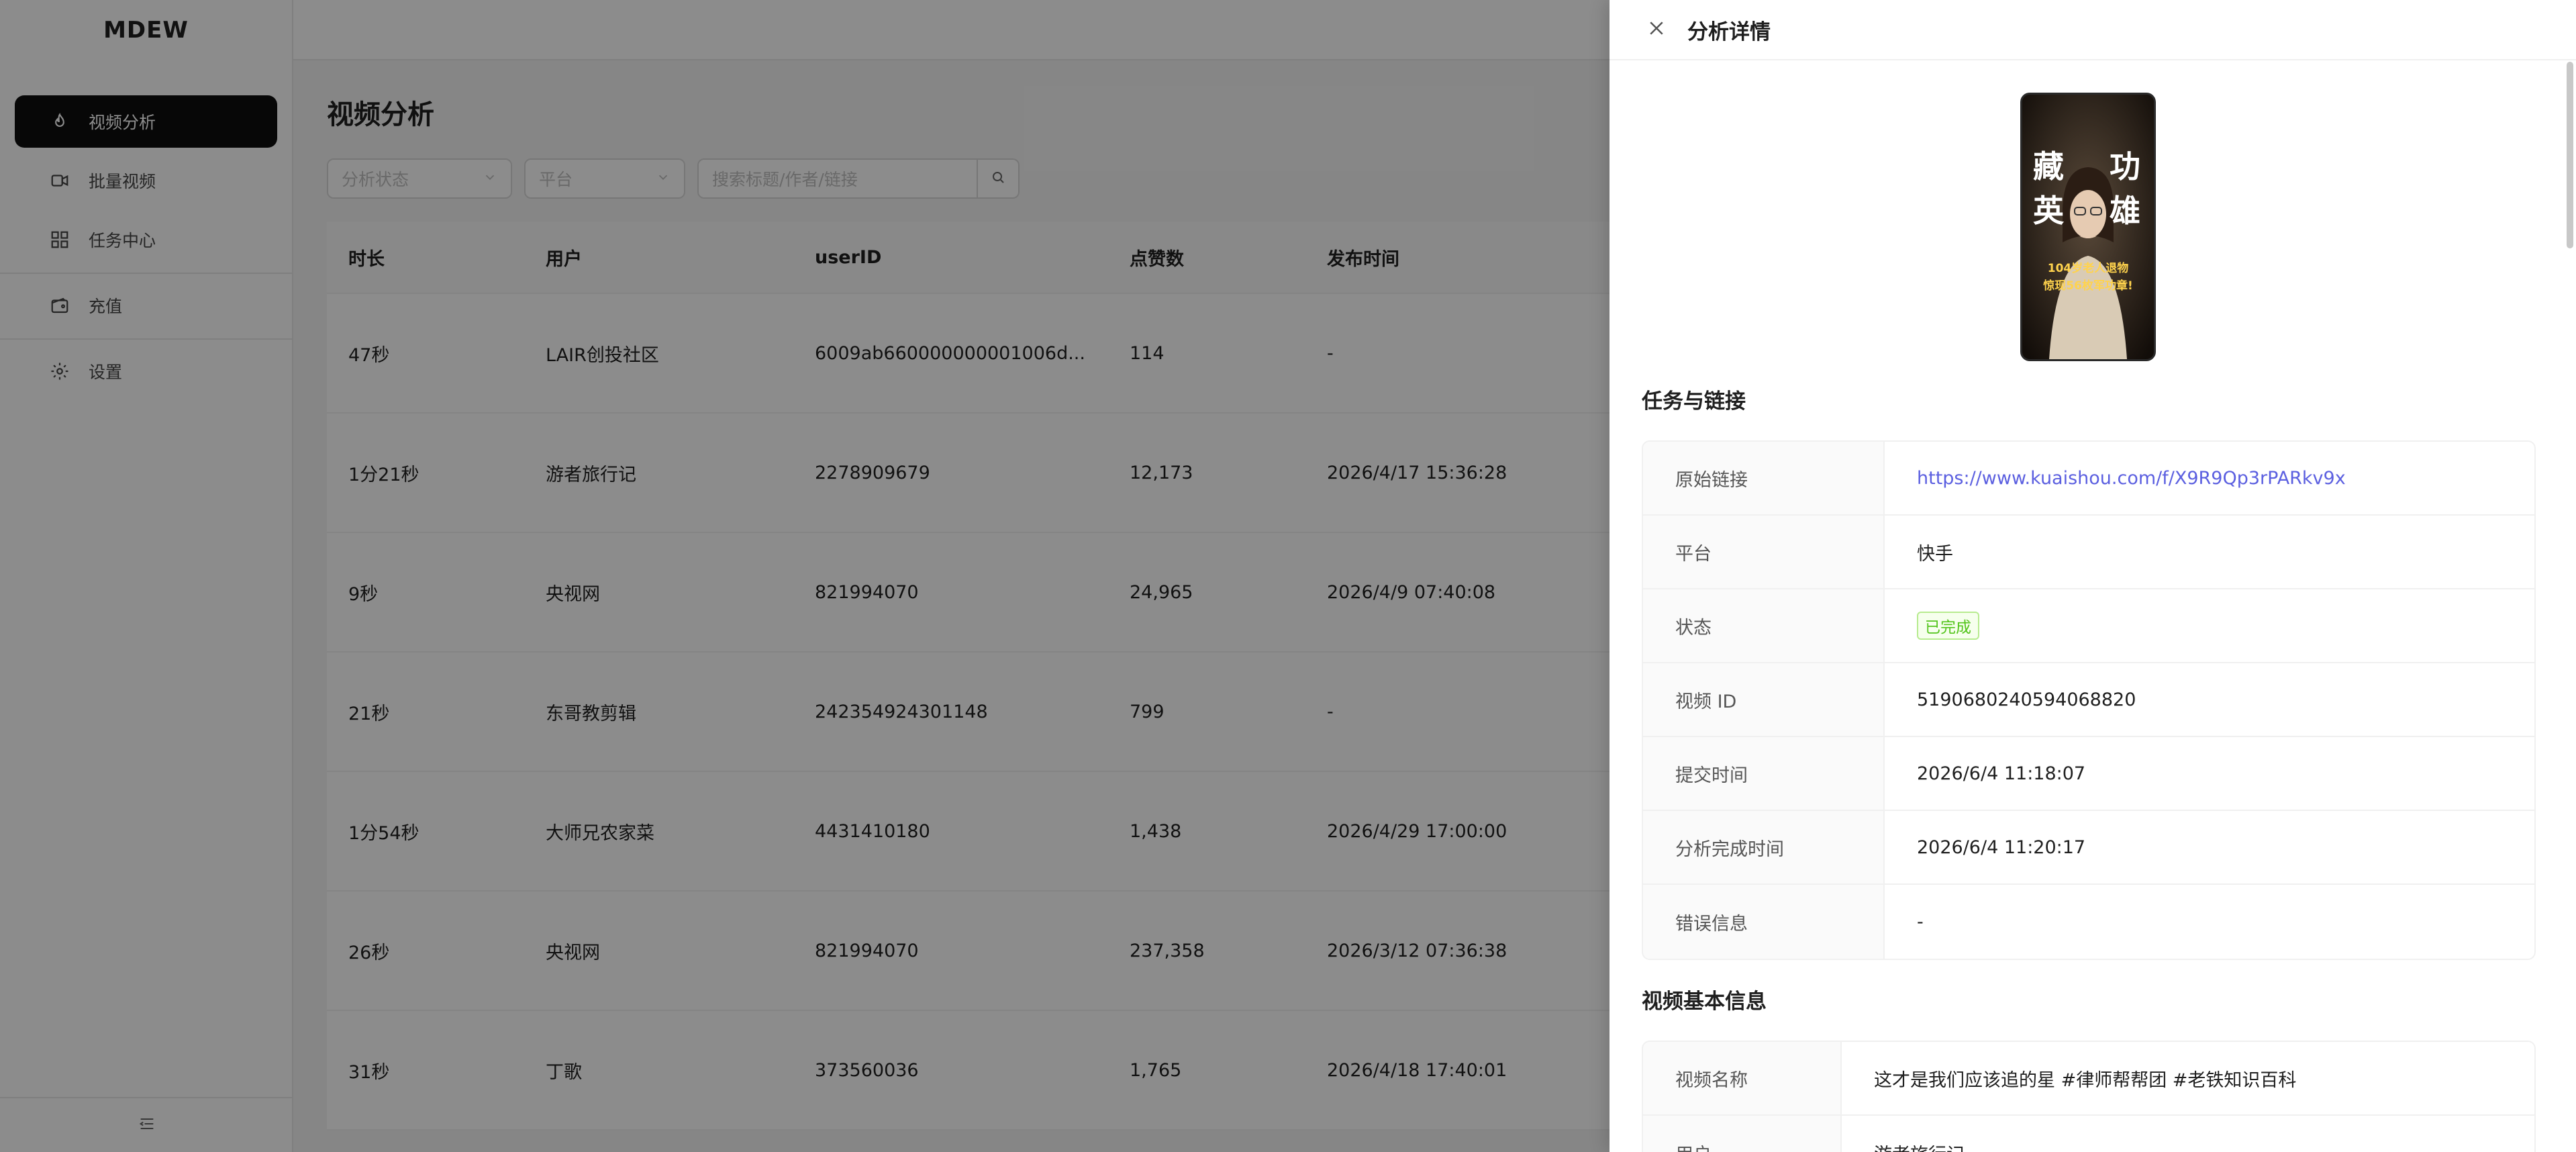  What do you see at coordinates (1764, 922) in the screenshot?
I see `detail-label: 错误信息` at bounding box center [1764, 922].